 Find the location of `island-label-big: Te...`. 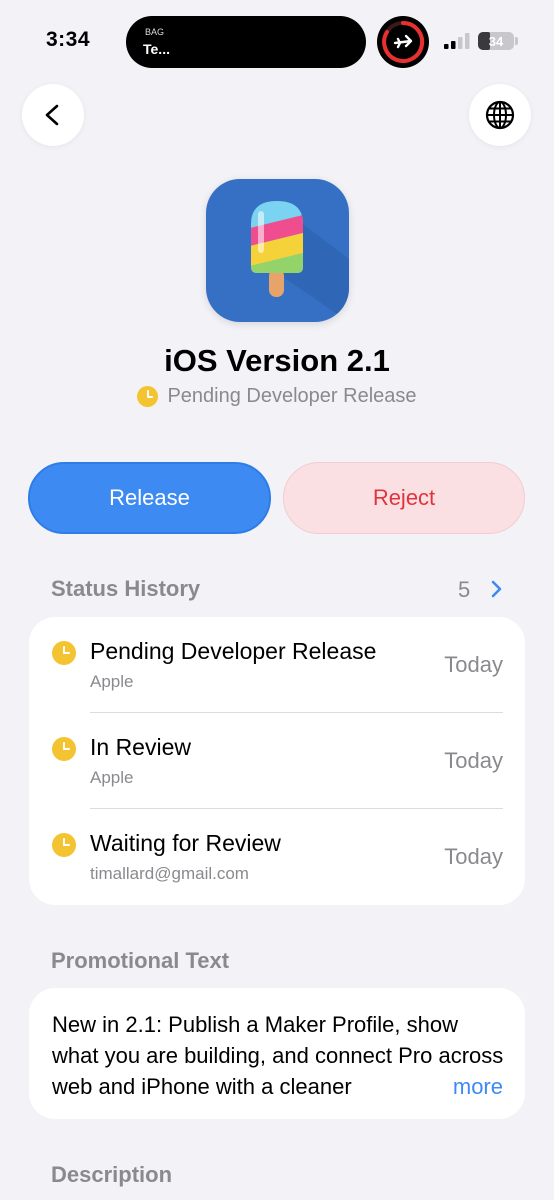

island-label-big: Te... is located at coordinates (156, 49).